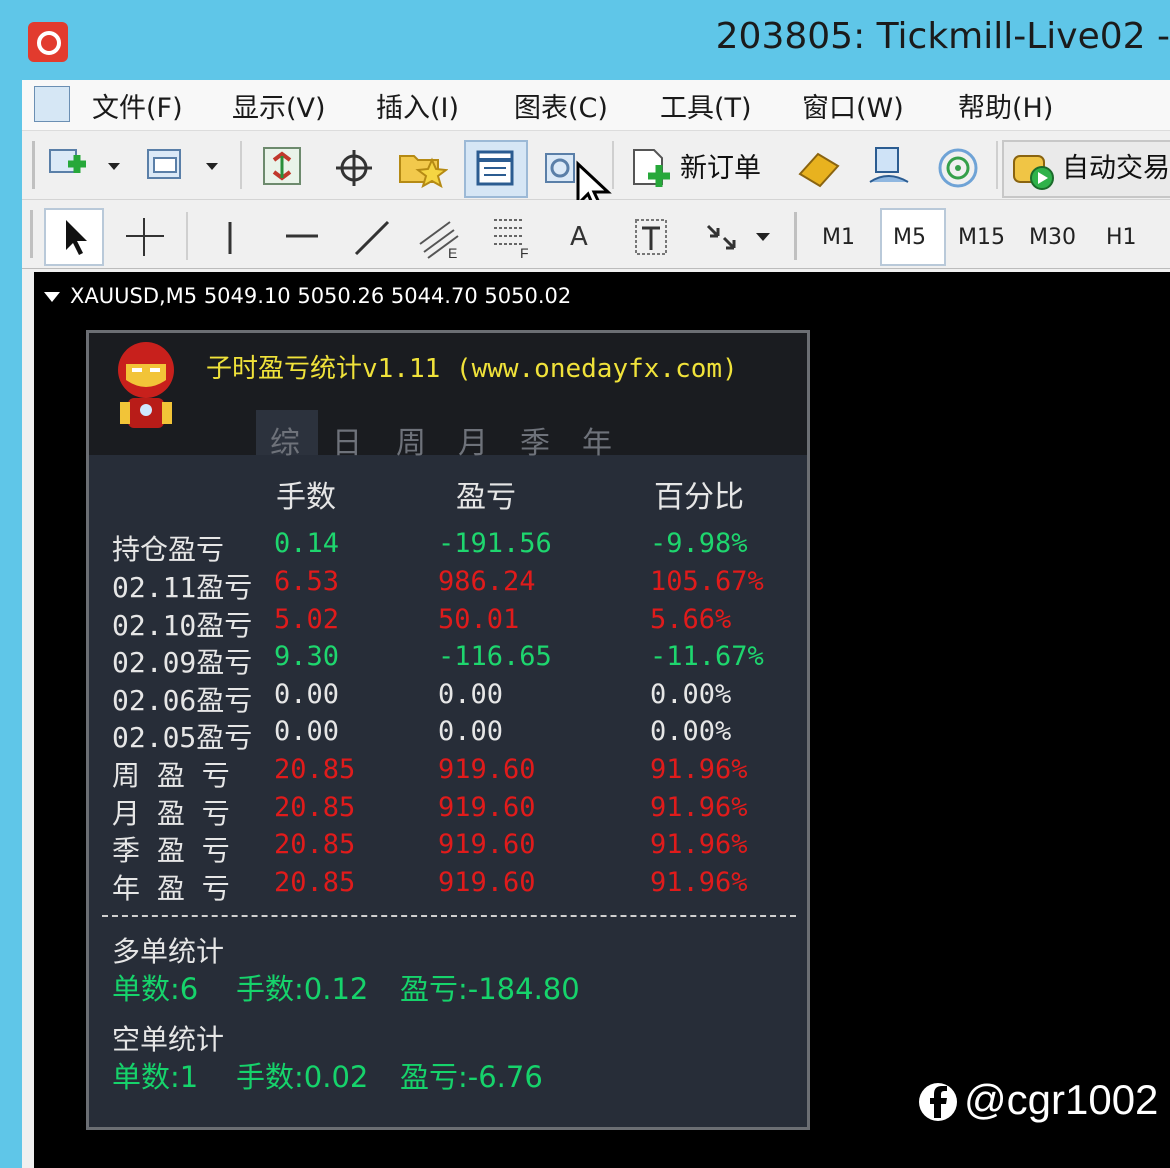  Describe the element at coordinates (597, 440) in the screenshot. I see `tab-year: 年` at that location.